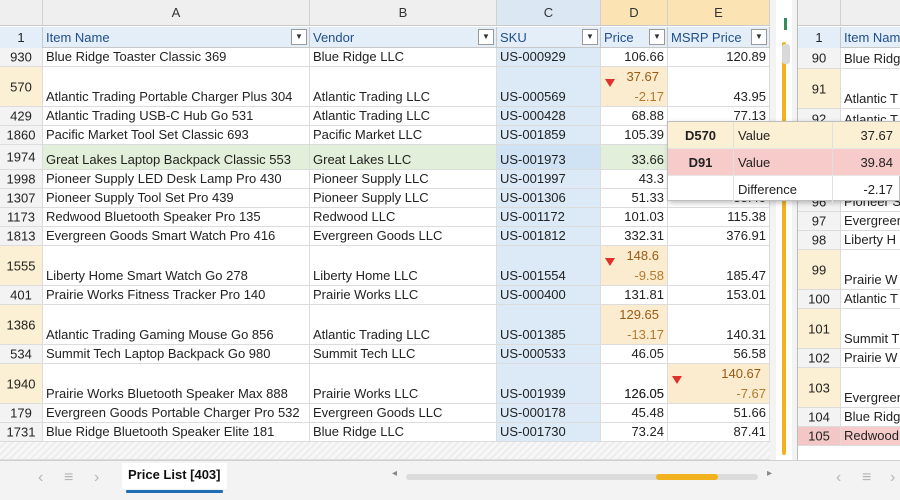 This screenshot has width=900, height=500. Describe the element at coordinates (403, 198) in the screenshot. I see `vendor-cell: Pioneer Supply LLC` at that location.